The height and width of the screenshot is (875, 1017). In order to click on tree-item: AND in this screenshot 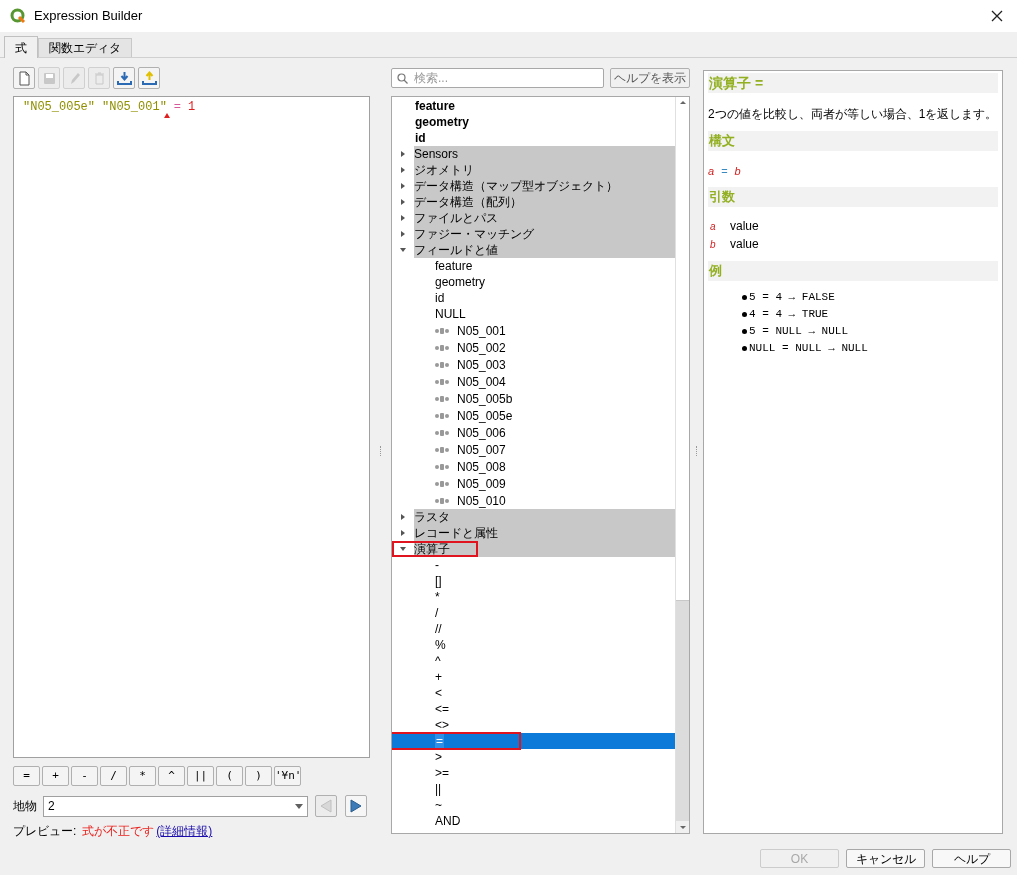, I will do `click(448, 821)`.